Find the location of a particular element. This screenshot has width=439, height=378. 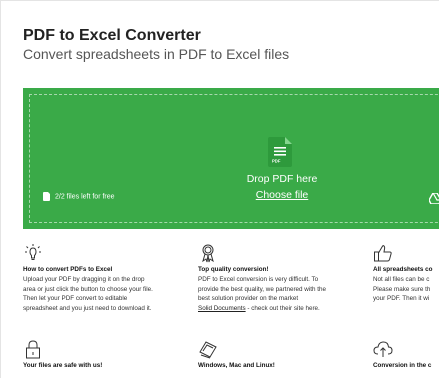

lightbulb-icon is located at coordinates (33, 253).